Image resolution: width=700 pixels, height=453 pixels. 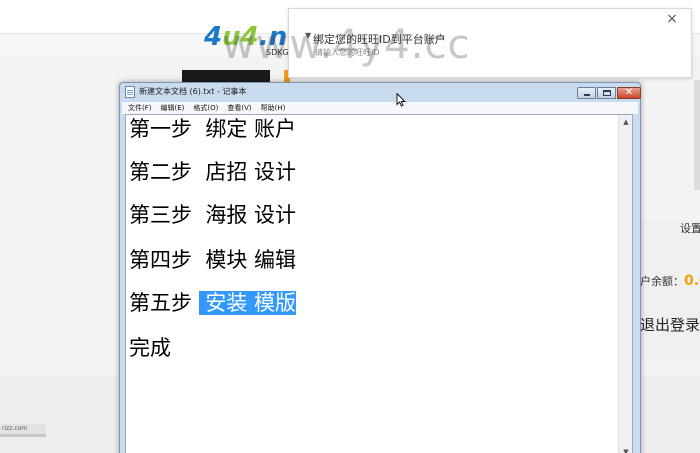 I want to click on site-logo-subtext: SDKG, so click(x=277, y=52).